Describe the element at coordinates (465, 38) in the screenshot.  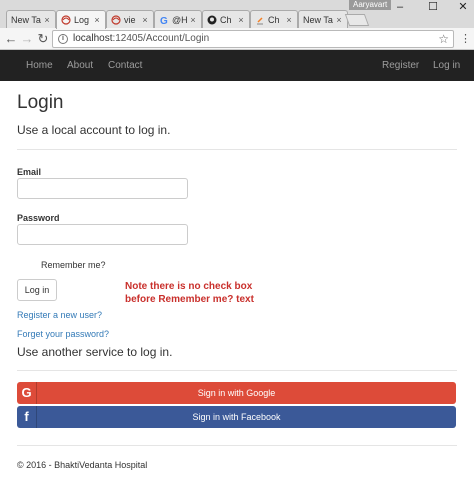
I see `menu-icon: ⋮` at that location.